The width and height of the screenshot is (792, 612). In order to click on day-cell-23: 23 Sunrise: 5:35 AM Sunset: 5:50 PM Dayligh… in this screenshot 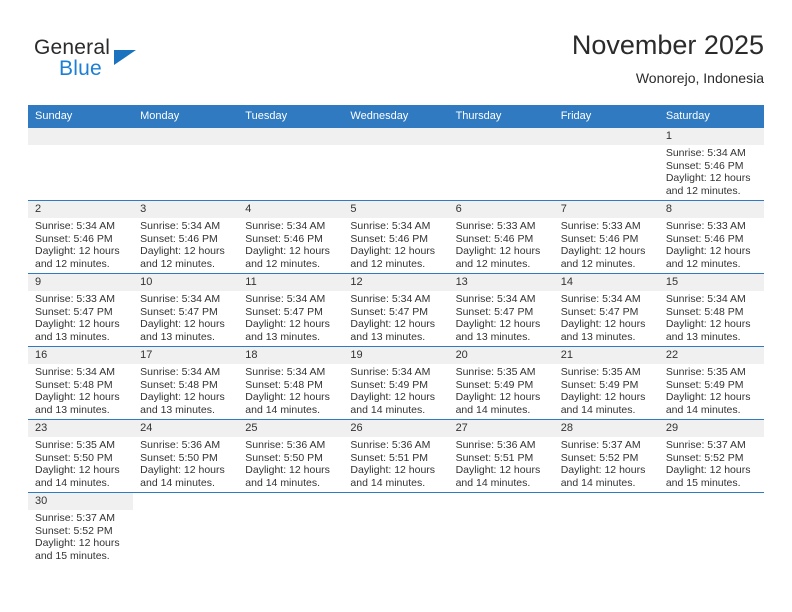, I will do `click(81, 456)`.